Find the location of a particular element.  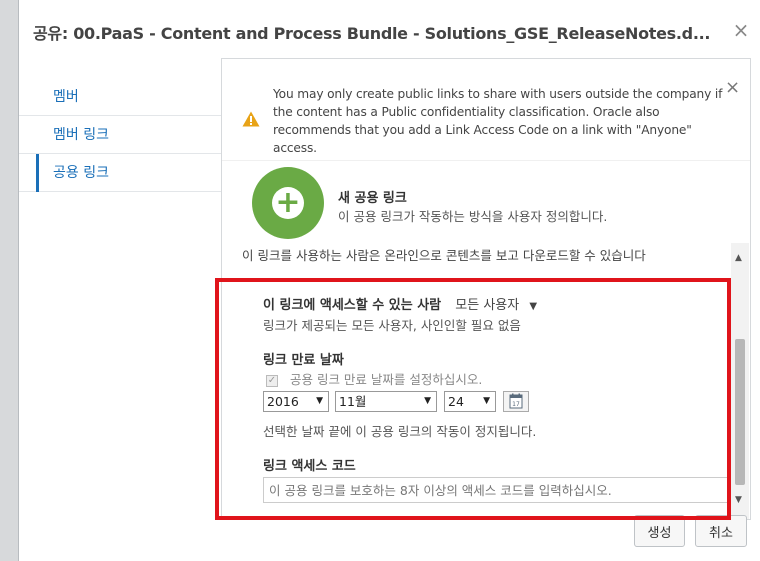

expiry-checkbox-row: ✓ 공용 링크 만료 날짜를 설정하십시오. is located at coordinates (374, 378).